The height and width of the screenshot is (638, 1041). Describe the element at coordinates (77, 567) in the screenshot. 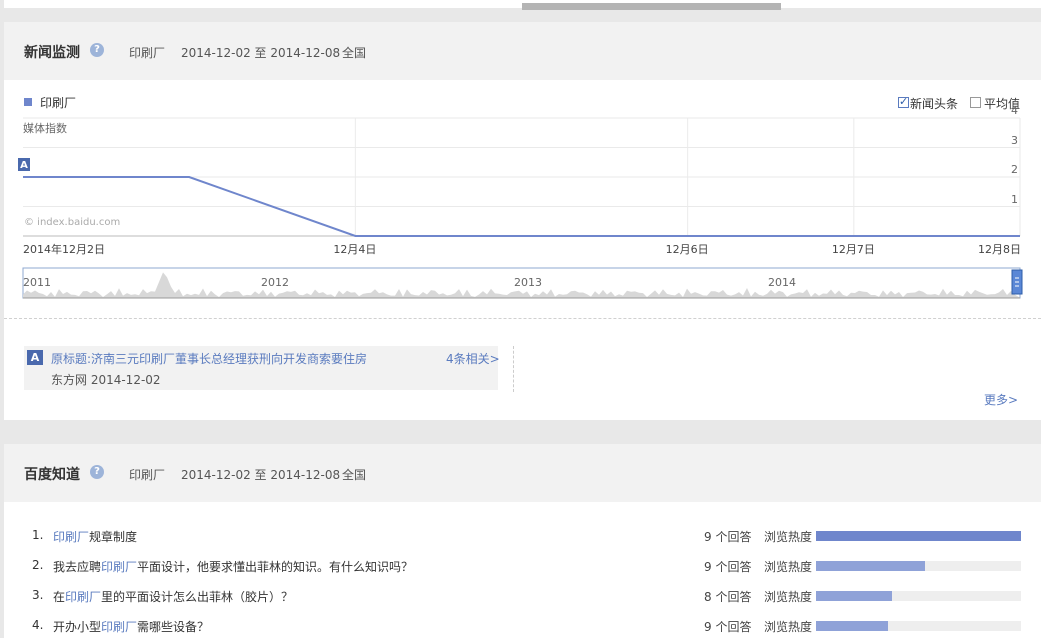

I see `question-text-before: 我去应聘` at that location.